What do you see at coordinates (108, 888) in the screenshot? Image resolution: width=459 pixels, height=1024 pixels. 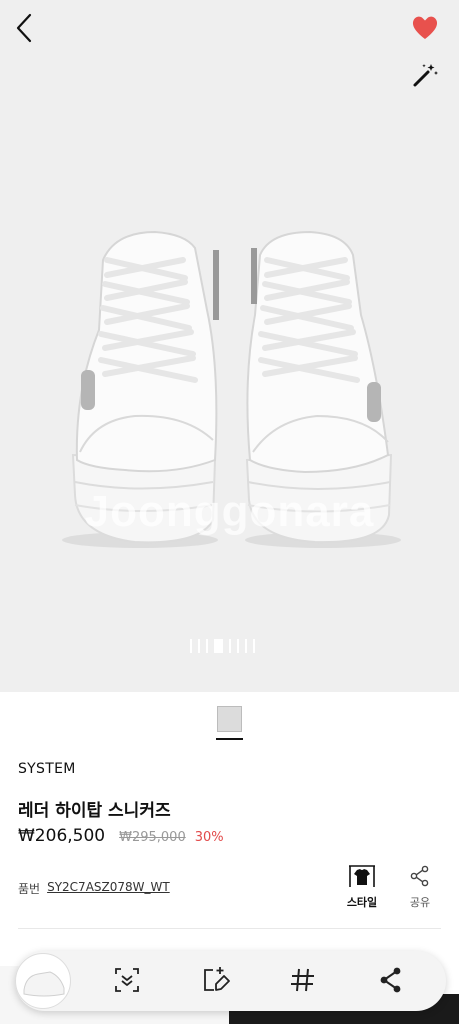 I see `product-code: SY2C7ASZ078W_WT` at bounding box center [108, 888].